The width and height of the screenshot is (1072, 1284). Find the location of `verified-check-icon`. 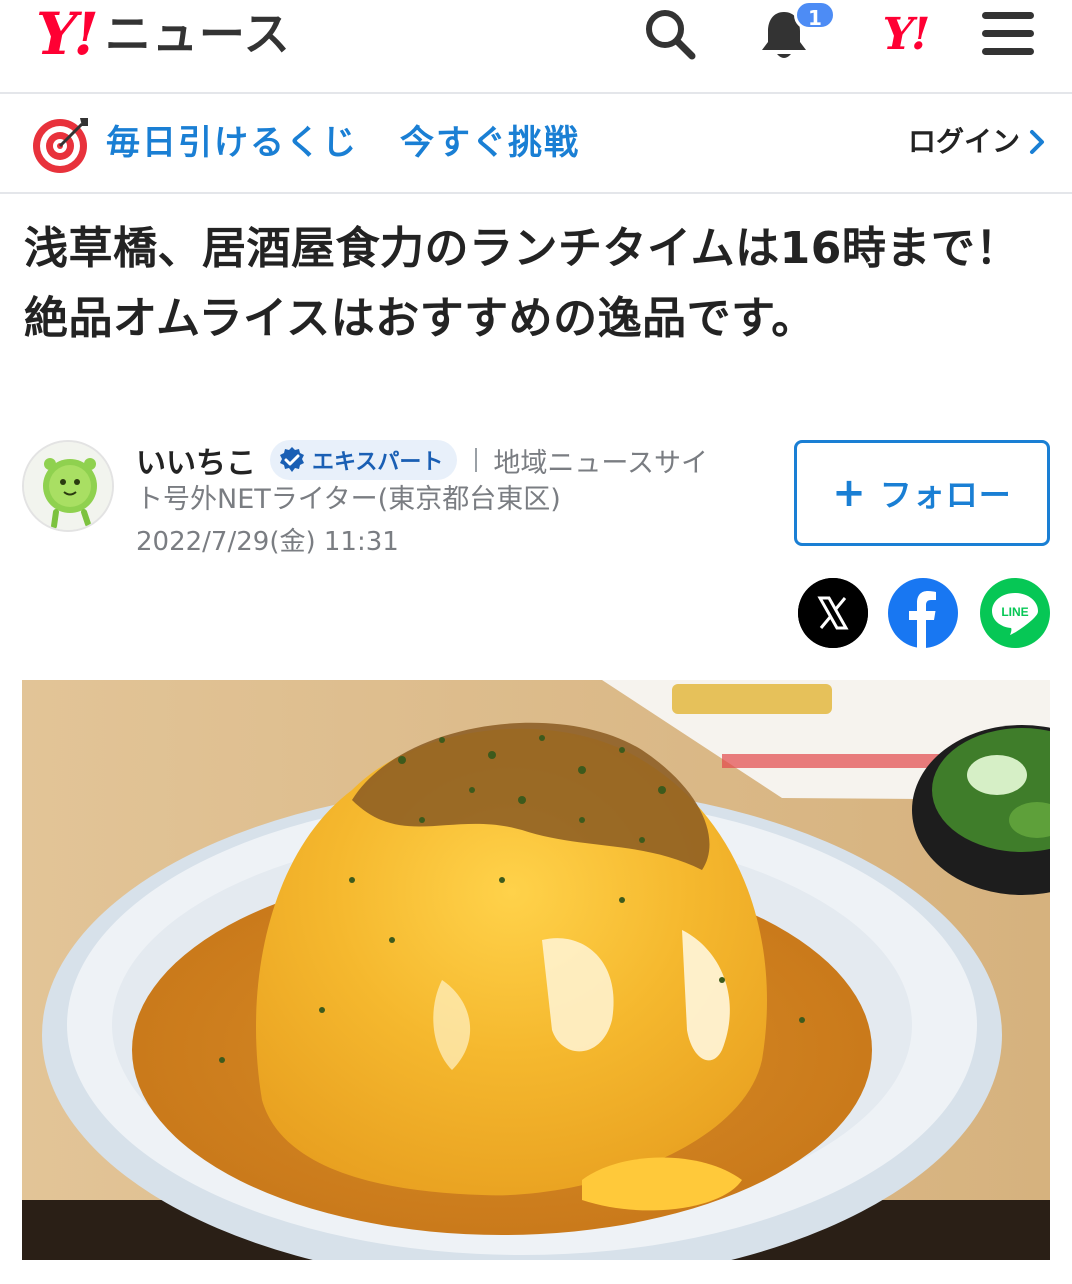

verified-check-icon is located at coordinates (292, 459).